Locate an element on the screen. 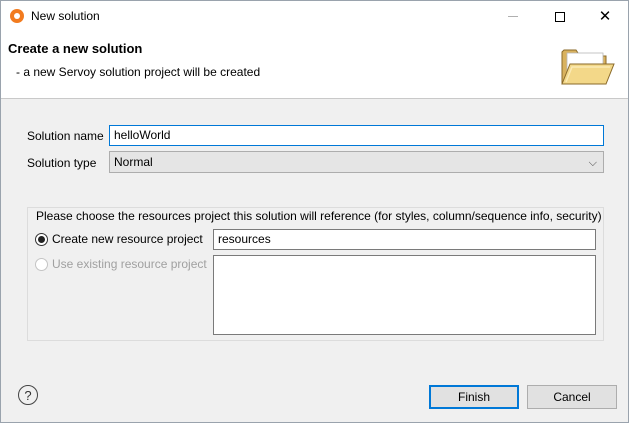 Image resolution: width=629 pixels, height=423 pixels. cancel-button: Cancel is located at coordinates (572, 397).